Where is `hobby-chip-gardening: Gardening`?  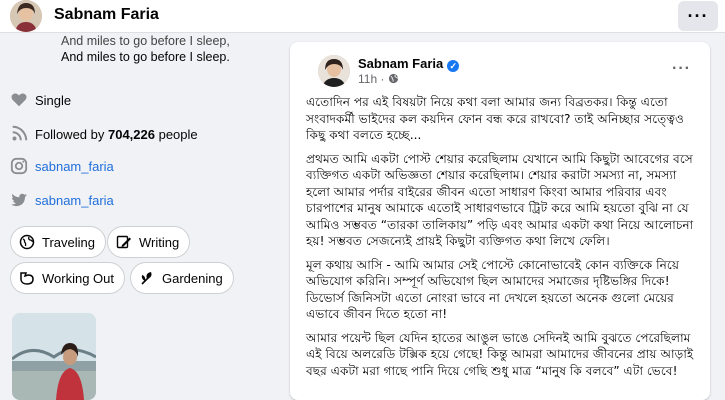
hobby-chip-gardening: Gardening is located at coordinates (182, 278).